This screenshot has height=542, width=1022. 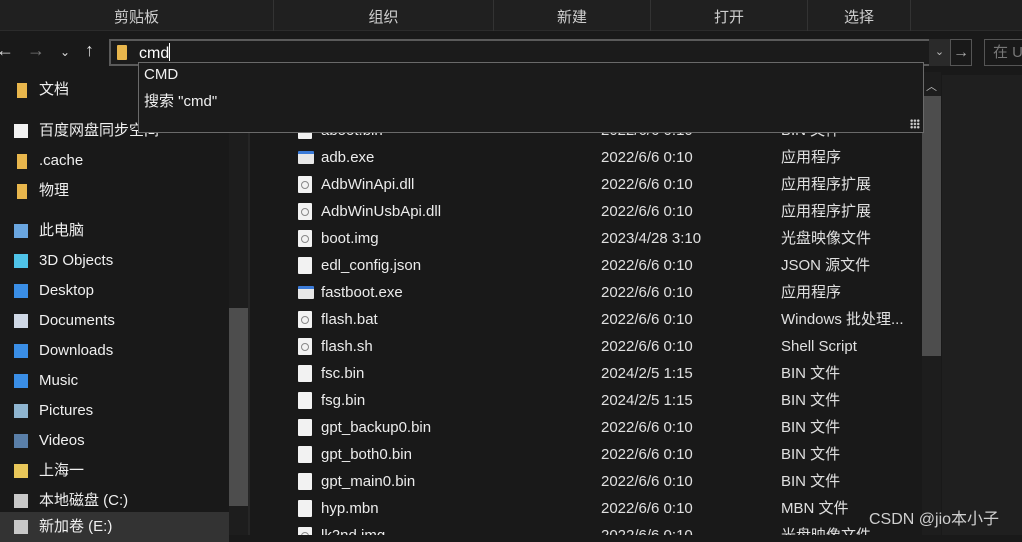 I want to click on sidebar-item: Documents, so click(x=114, y=321).